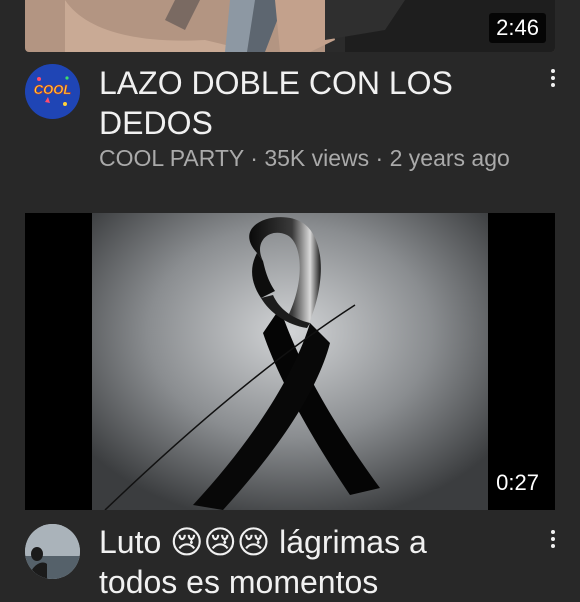 This screenshot has height=602, width=580. I want to click on channel-avatar, so click(52, 551).